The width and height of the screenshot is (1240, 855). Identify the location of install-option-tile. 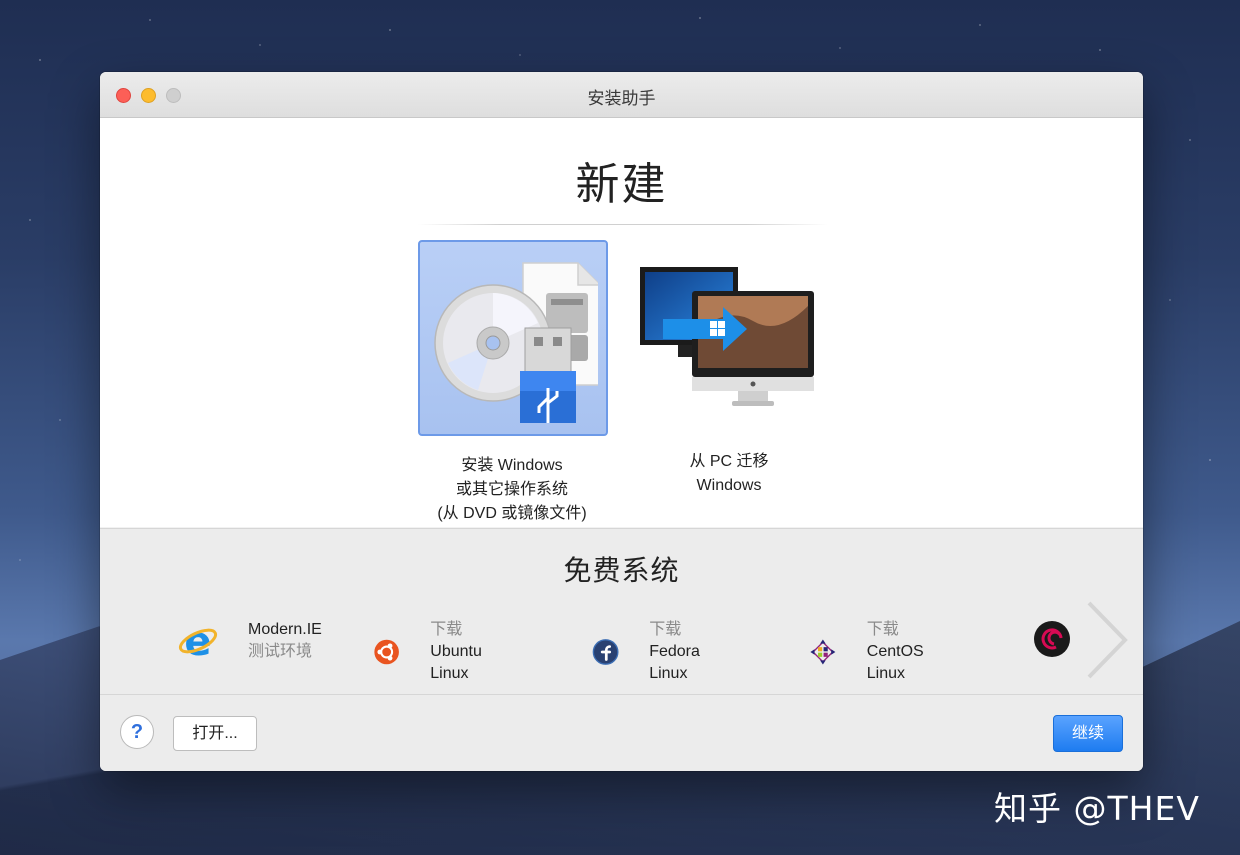
(513, 338).